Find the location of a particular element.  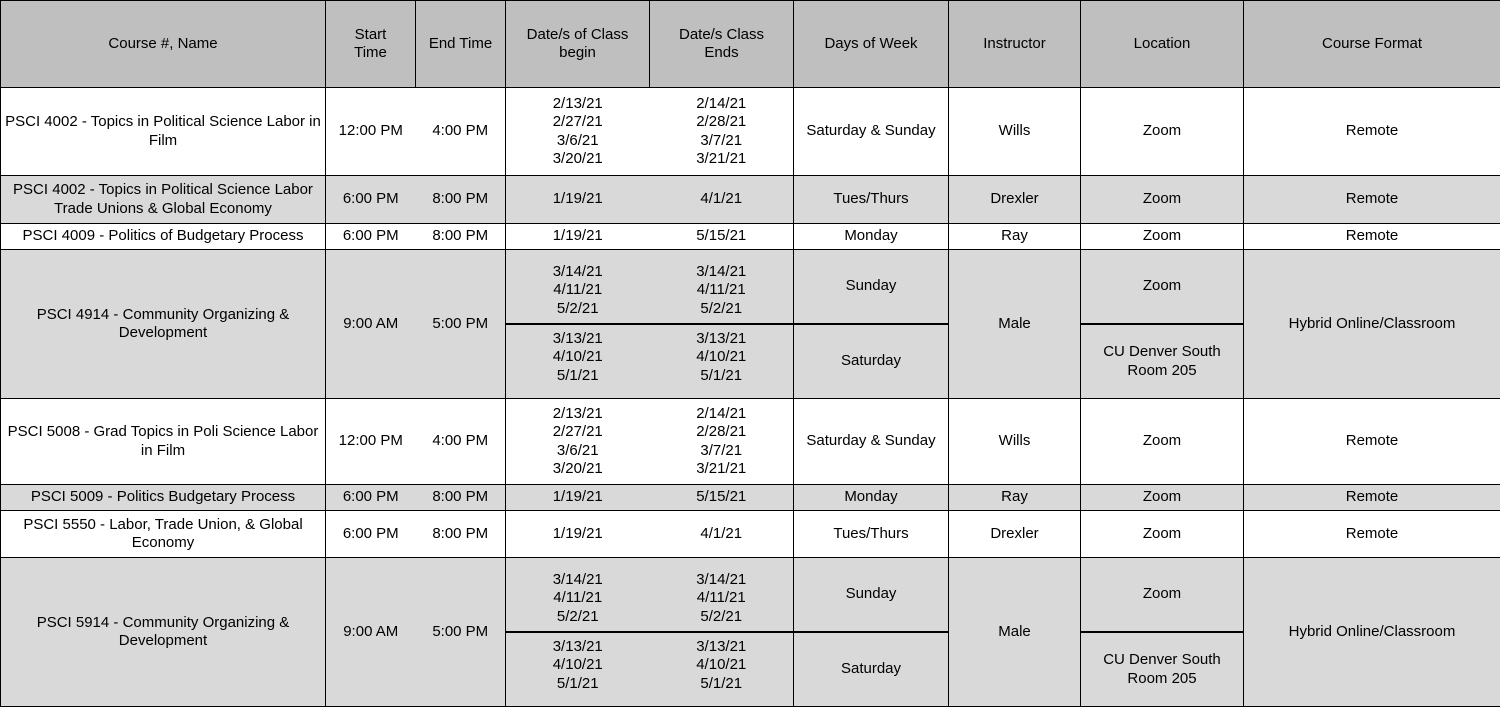

cell-date-begin: 3/13/21 4/10/21 5/1/21 is located at coordinates (578, 665).